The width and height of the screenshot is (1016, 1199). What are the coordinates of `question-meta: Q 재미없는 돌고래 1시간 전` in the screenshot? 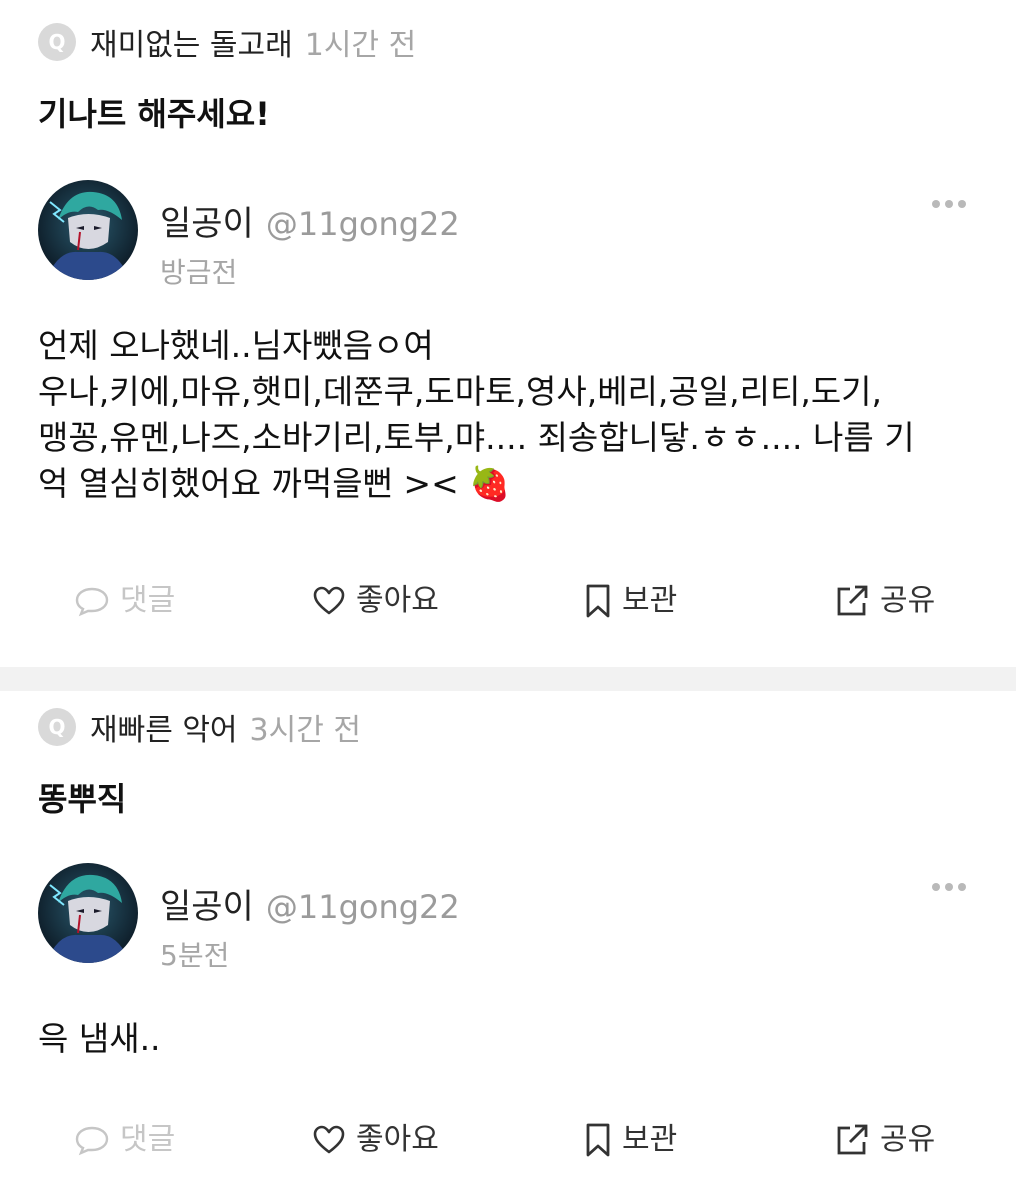 It's located at (507, 42).